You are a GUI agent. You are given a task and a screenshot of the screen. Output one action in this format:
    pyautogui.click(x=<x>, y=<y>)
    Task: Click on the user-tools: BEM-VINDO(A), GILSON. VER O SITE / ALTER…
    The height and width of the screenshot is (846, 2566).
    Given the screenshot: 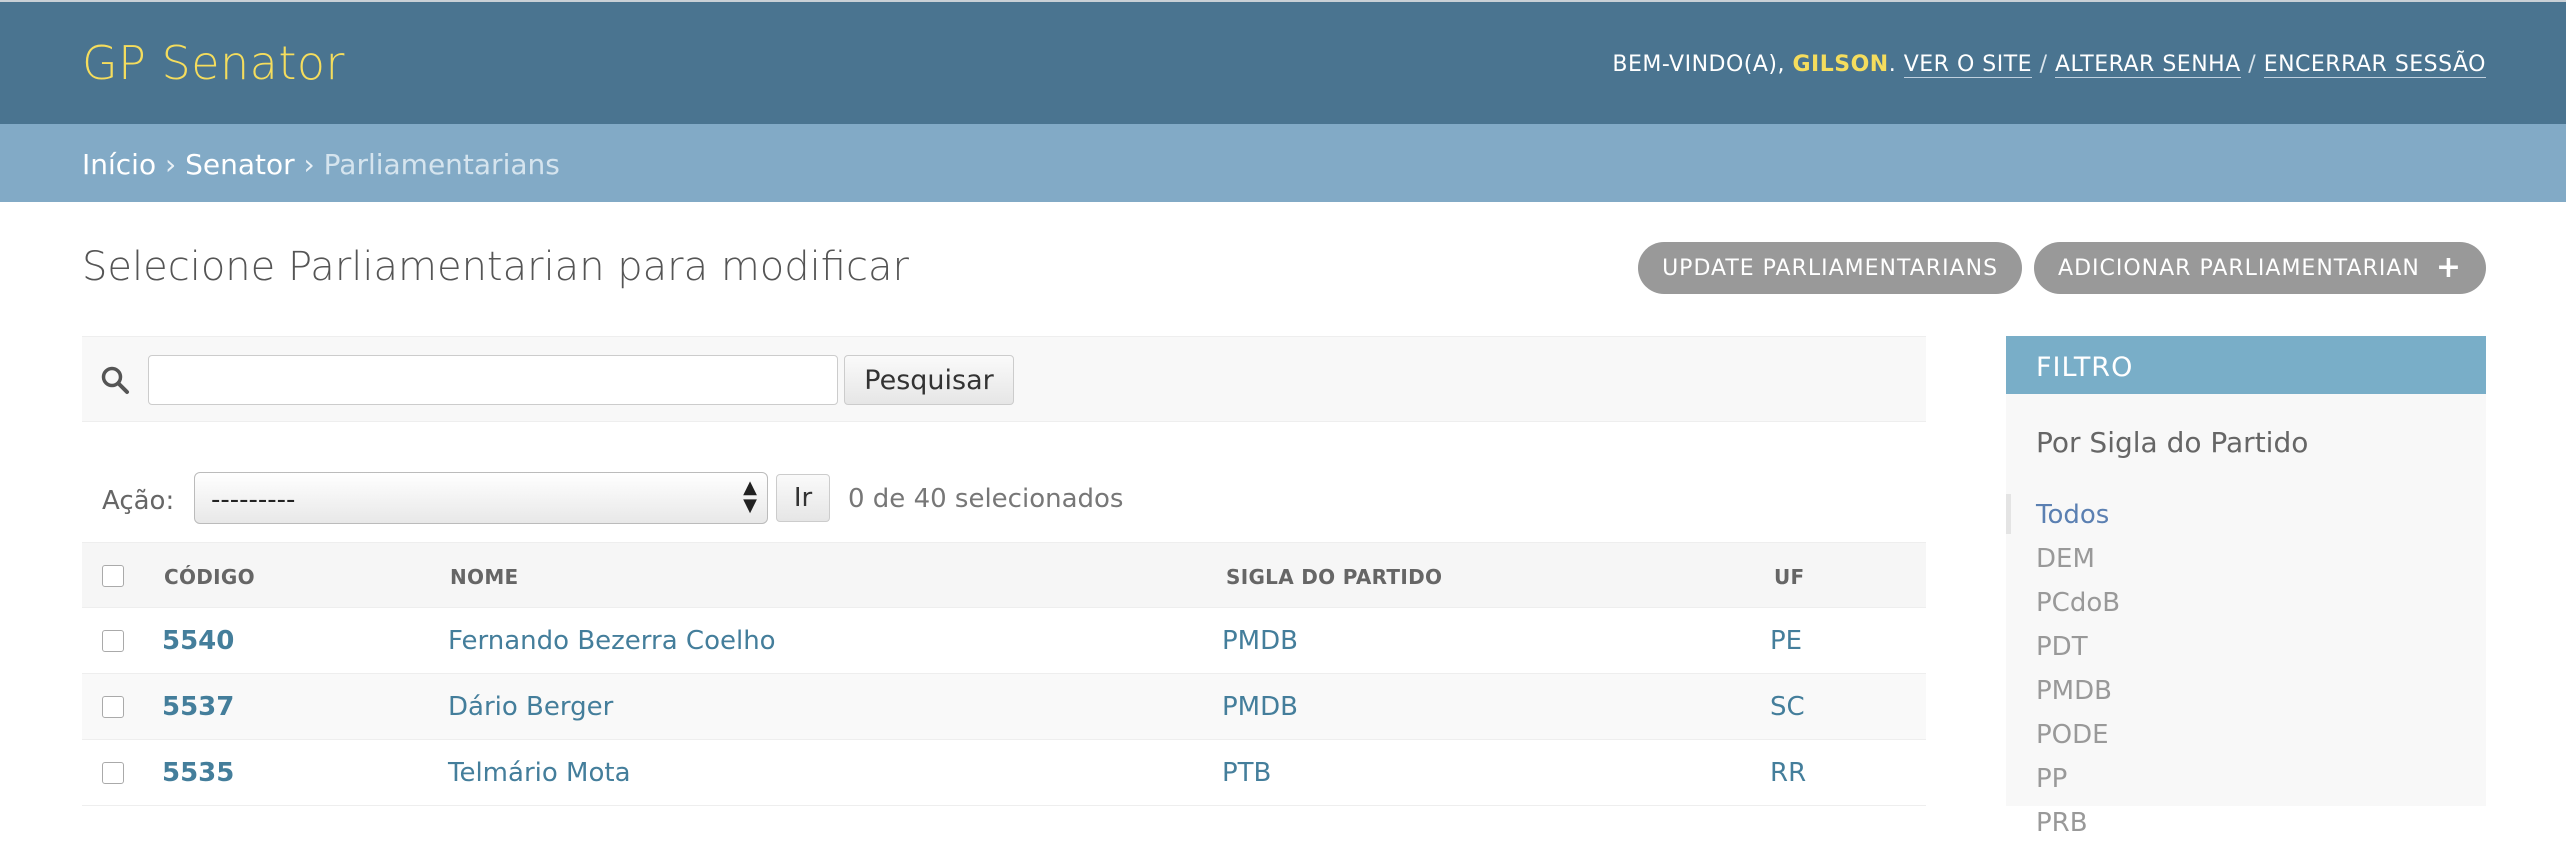 What is the action you would take?
    pyautogui.click(x=2049, y=65)
    